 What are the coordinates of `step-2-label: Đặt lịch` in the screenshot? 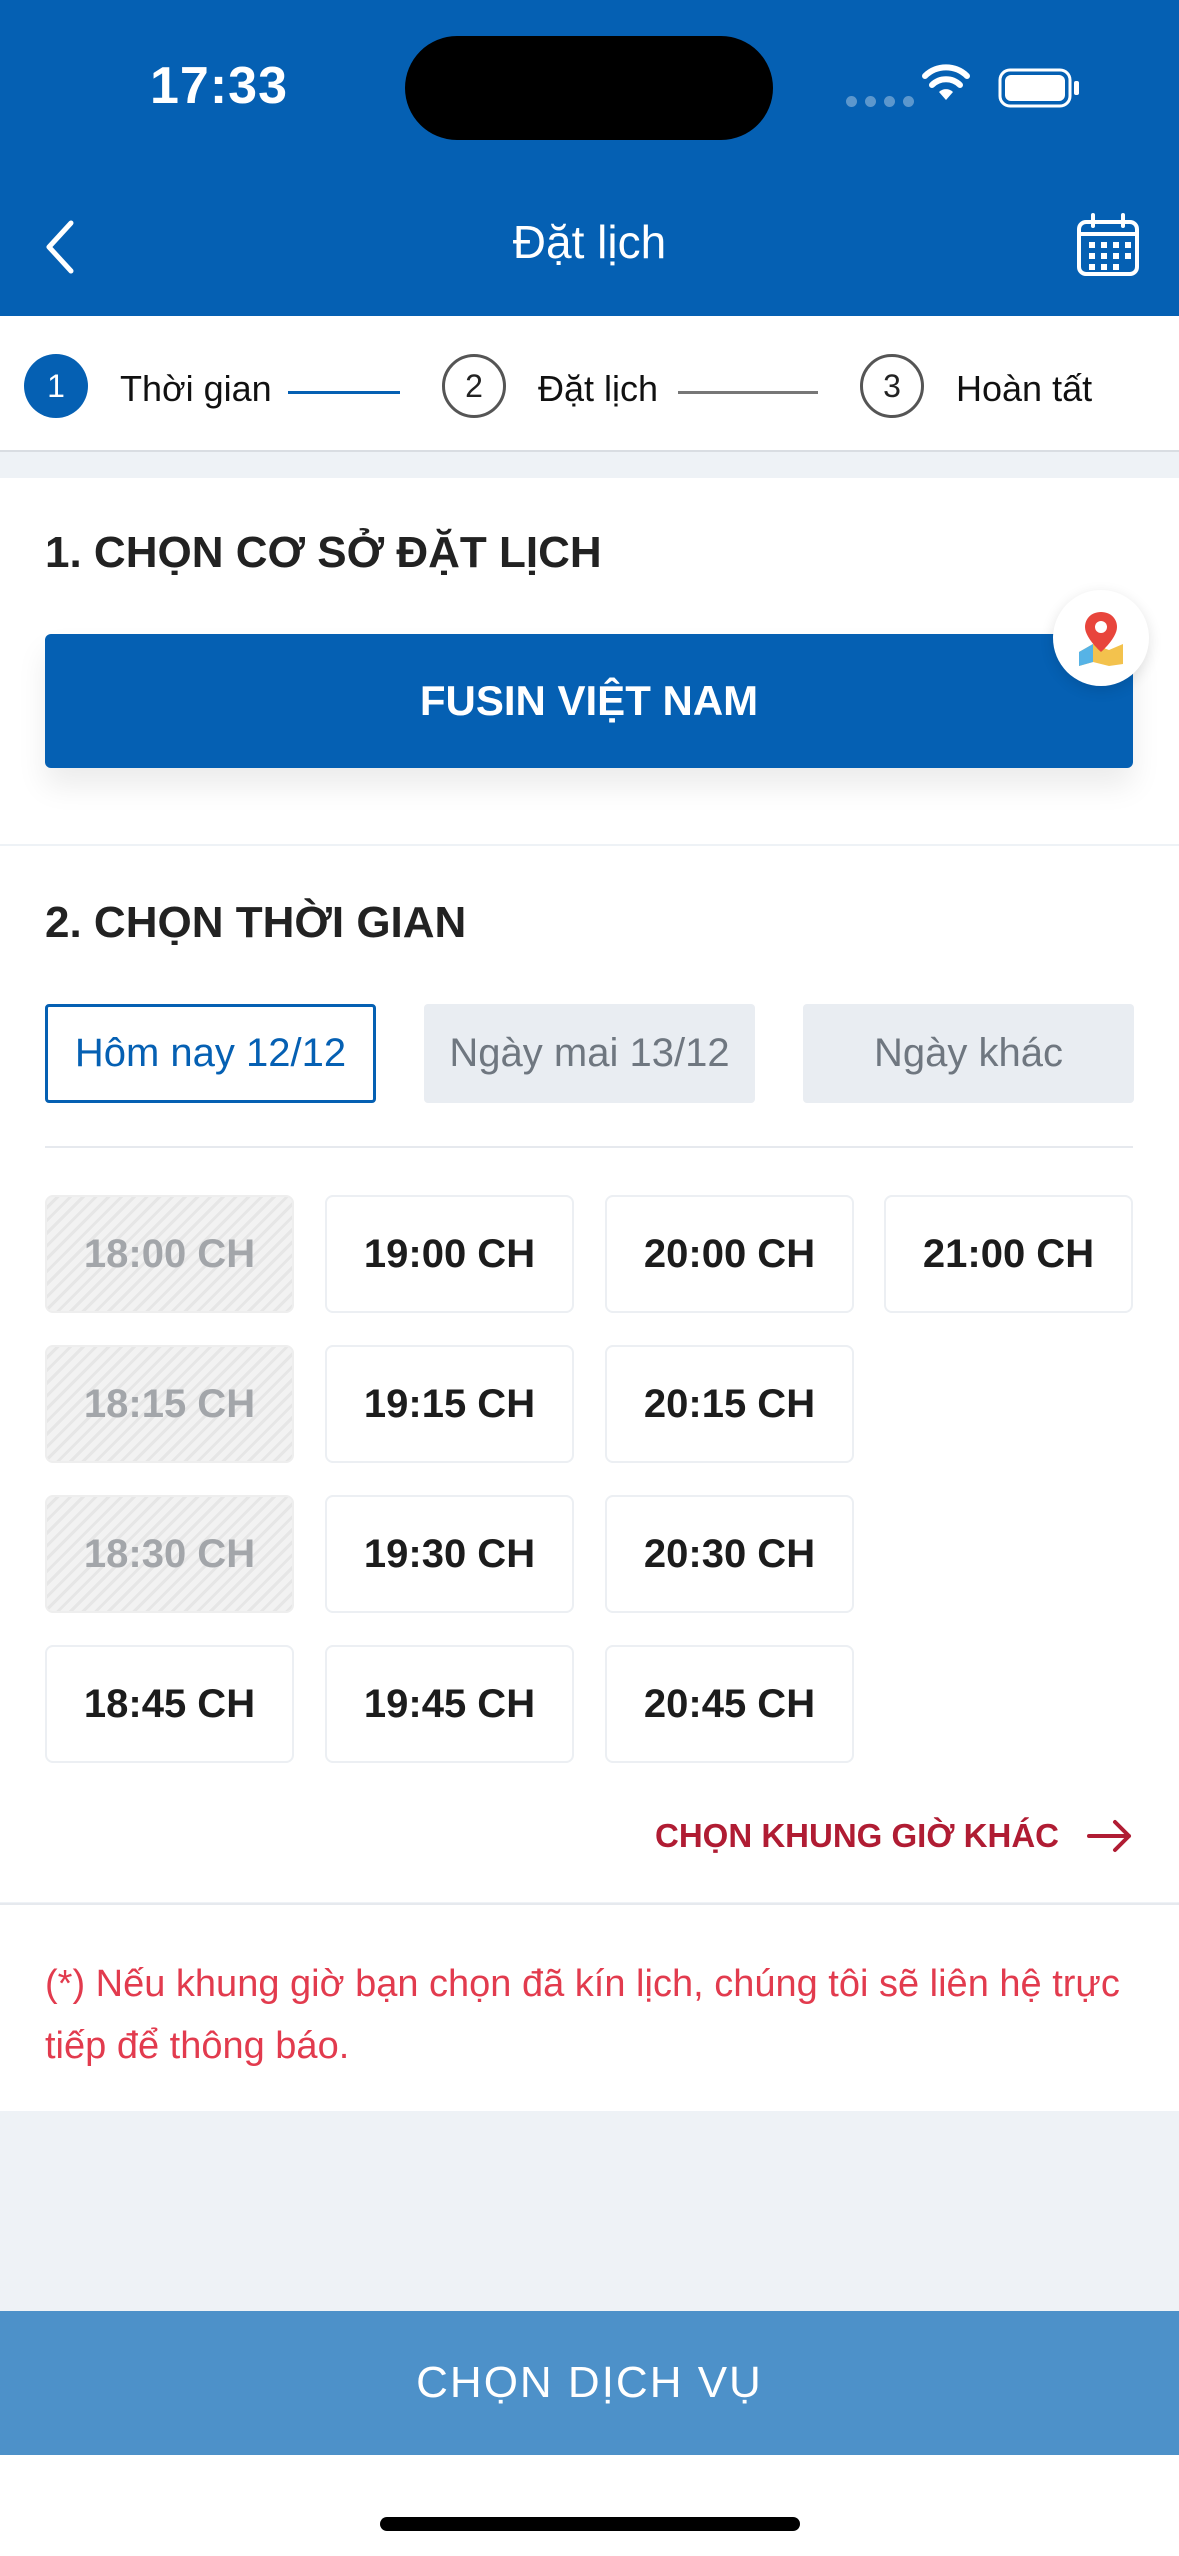 It's located at (598, 388).